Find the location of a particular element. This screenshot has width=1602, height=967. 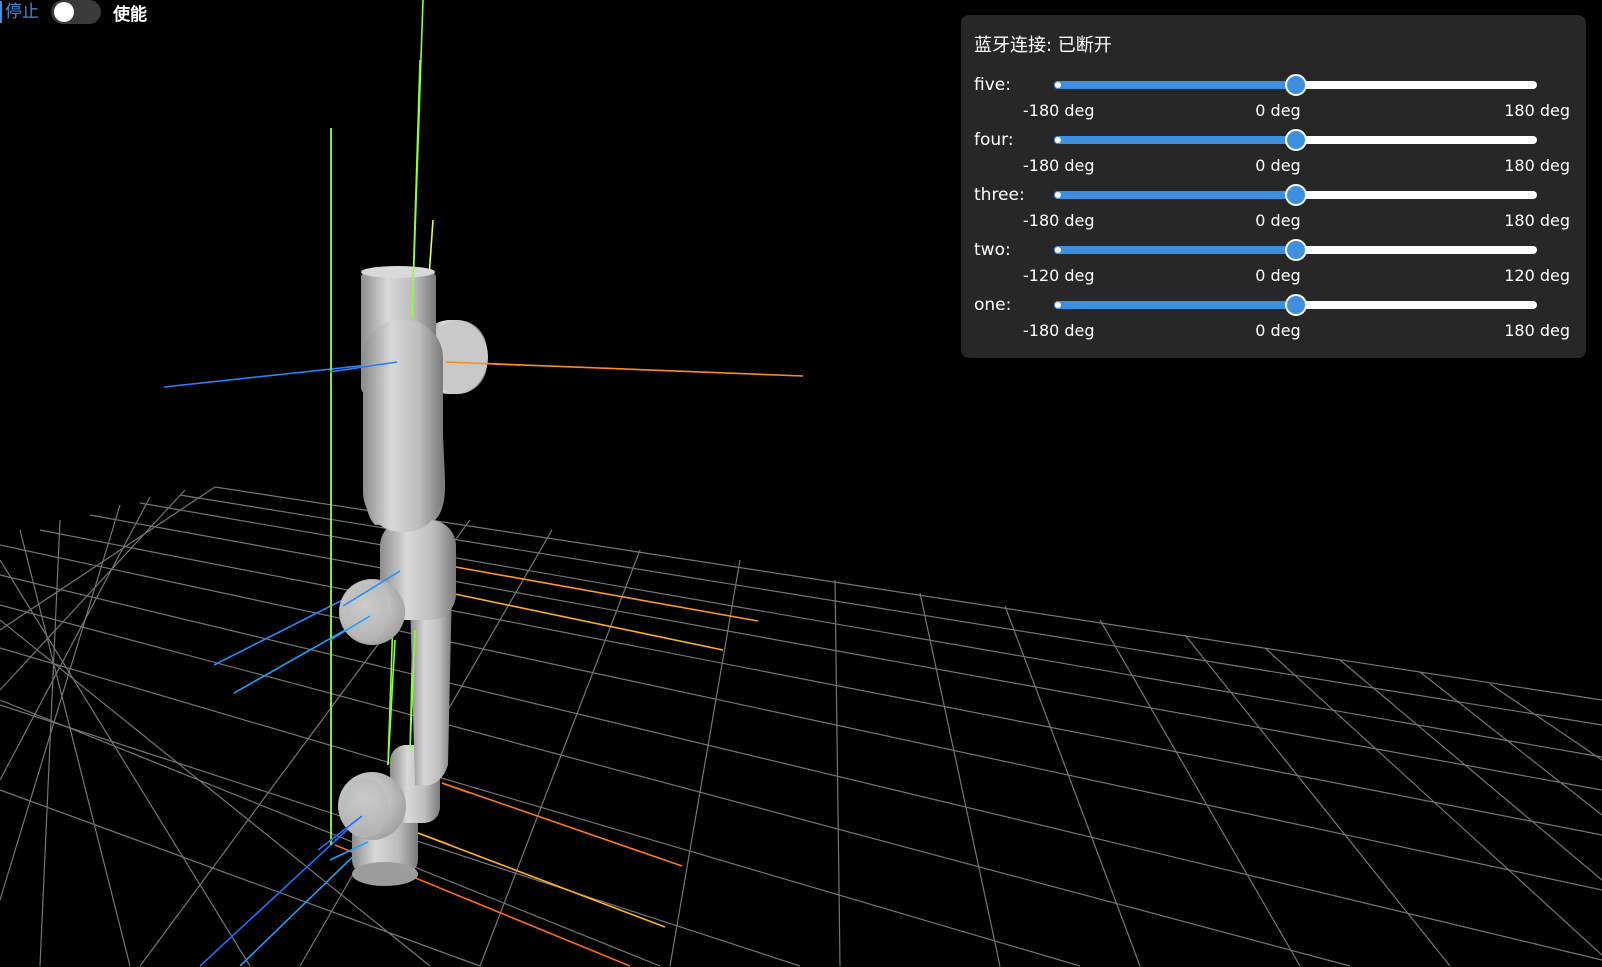

bluetooth-status: 蓝牙连接: 已断开 is located at coordinates (1043, 45).